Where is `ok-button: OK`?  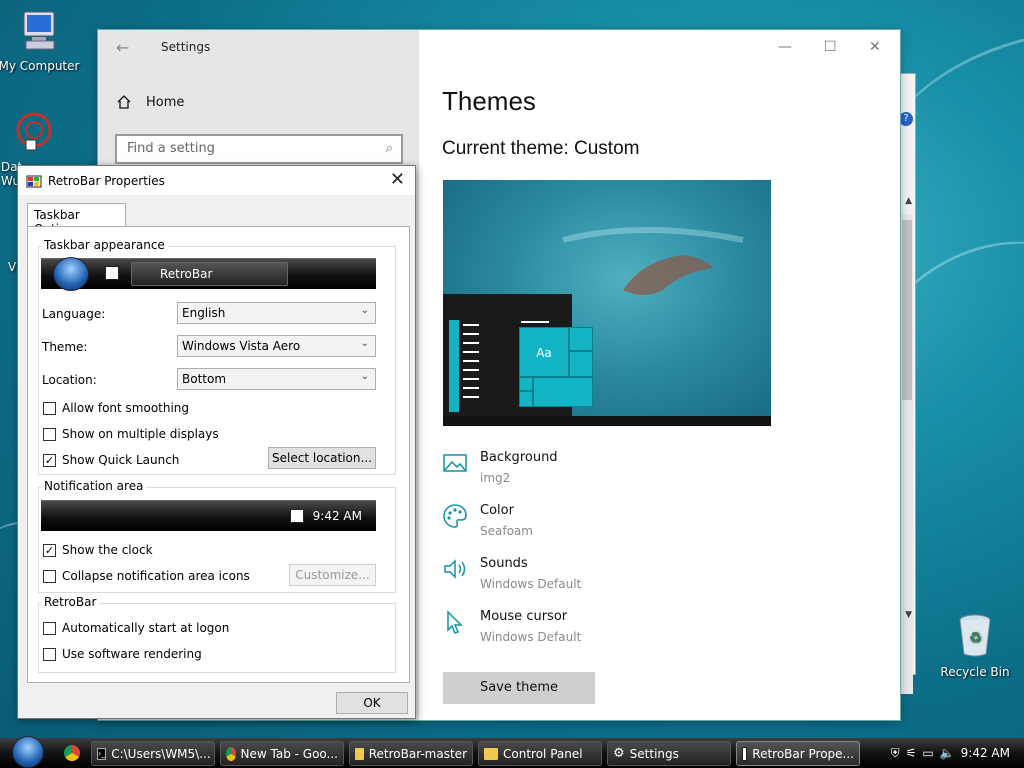 ok-button: OK is located at coordinates (372, 703).